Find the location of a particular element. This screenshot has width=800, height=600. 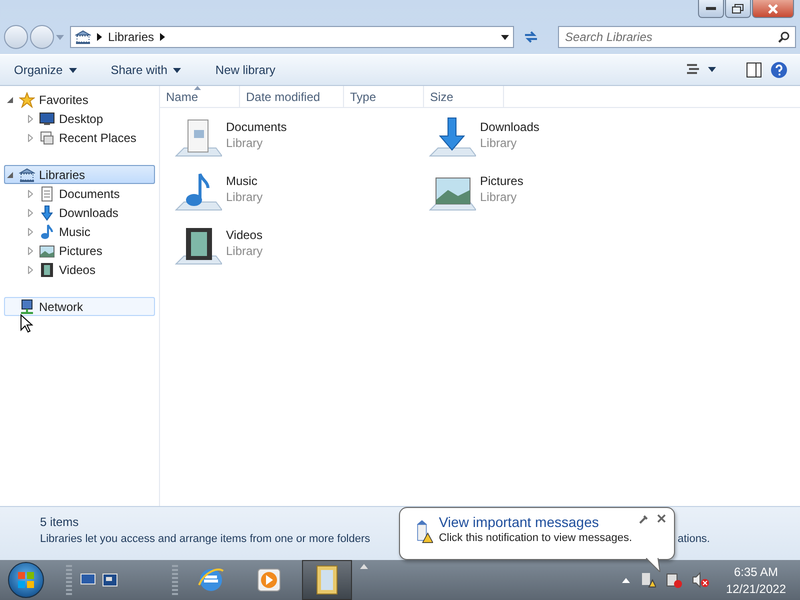

clock-date: 12/21/2022 is located at coordinates (756, 589).